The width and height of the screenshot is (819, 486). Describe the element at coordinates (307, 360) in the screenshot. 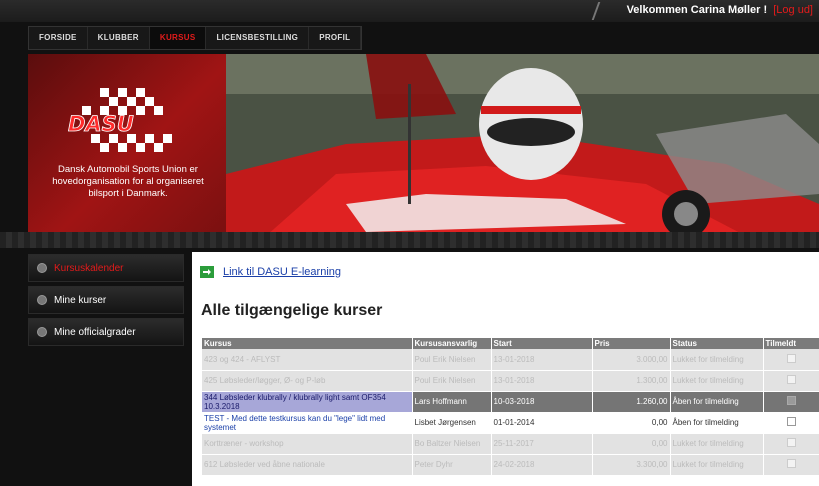

I see `cell-kursus: 423 og 424 - AFLYST` at that location.